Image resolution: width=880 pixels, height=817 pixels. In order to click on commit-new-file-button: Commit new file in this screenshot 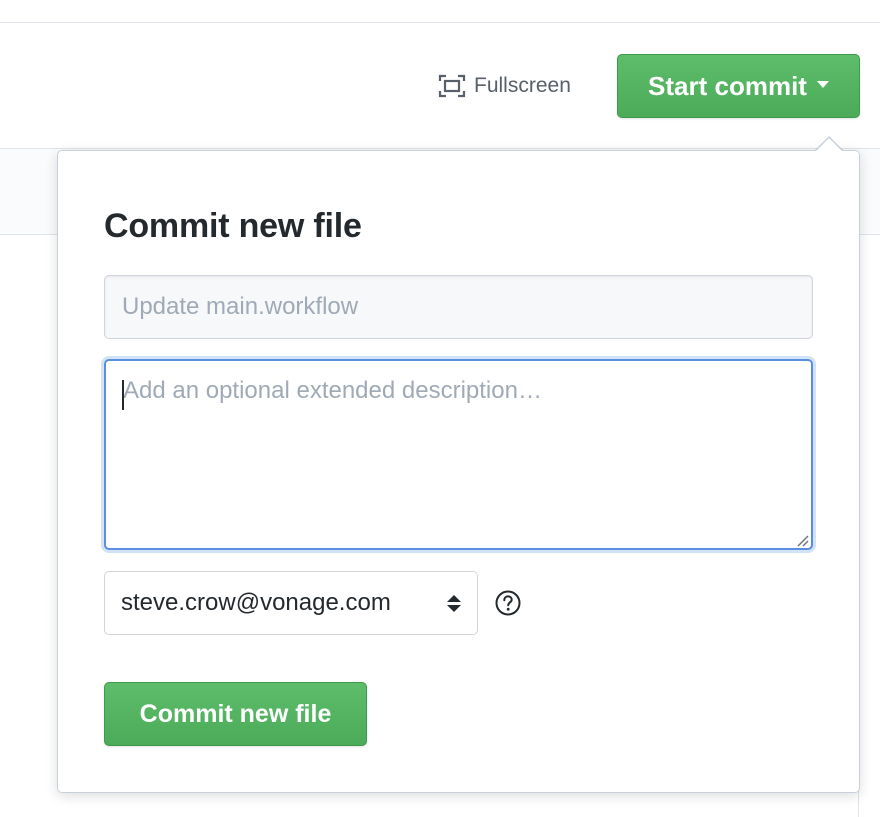, I will do `click(235, 714)`.